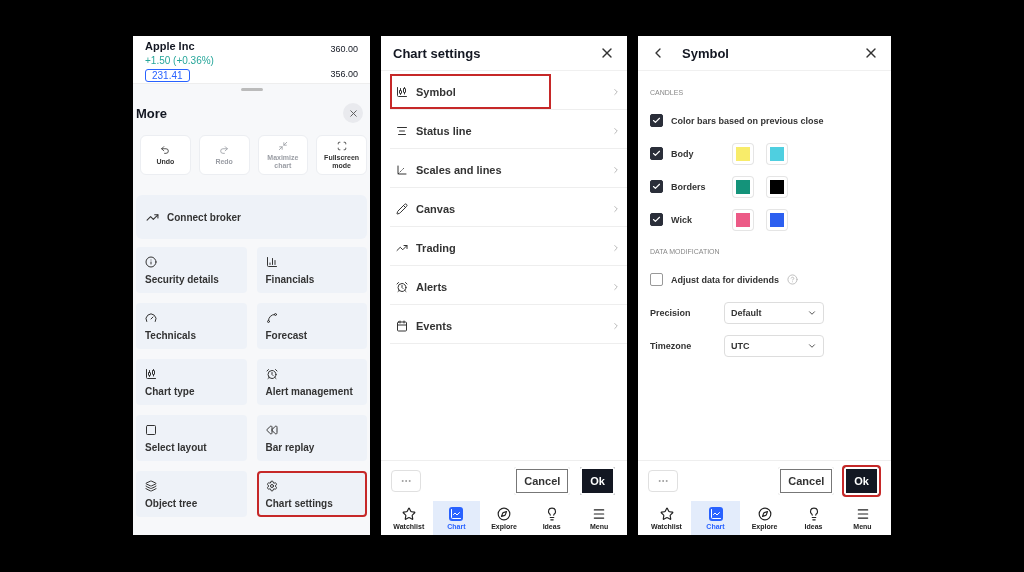  What do you see at coordinates (151, 261) in the screenshot?
I see `info-icon` at bounding box center [151, 261].